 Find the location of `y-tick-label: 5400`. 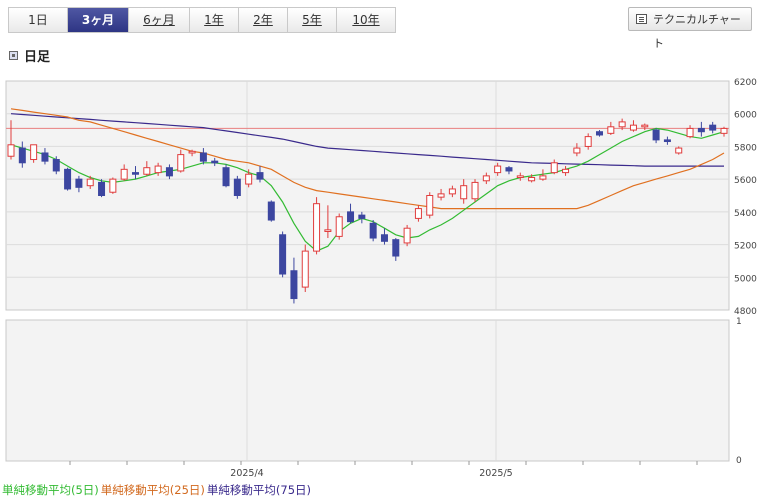

y-tick-label: 5400 is located at coordinates (745, 214).